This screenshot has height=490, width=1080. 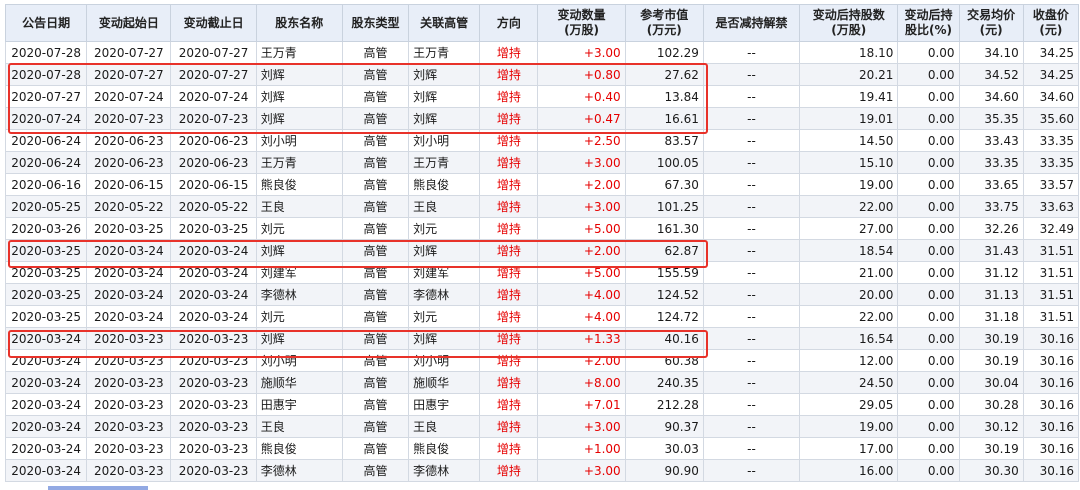 I want to click on cell-change-quantity: +8.00, so click(x=581, y=382).